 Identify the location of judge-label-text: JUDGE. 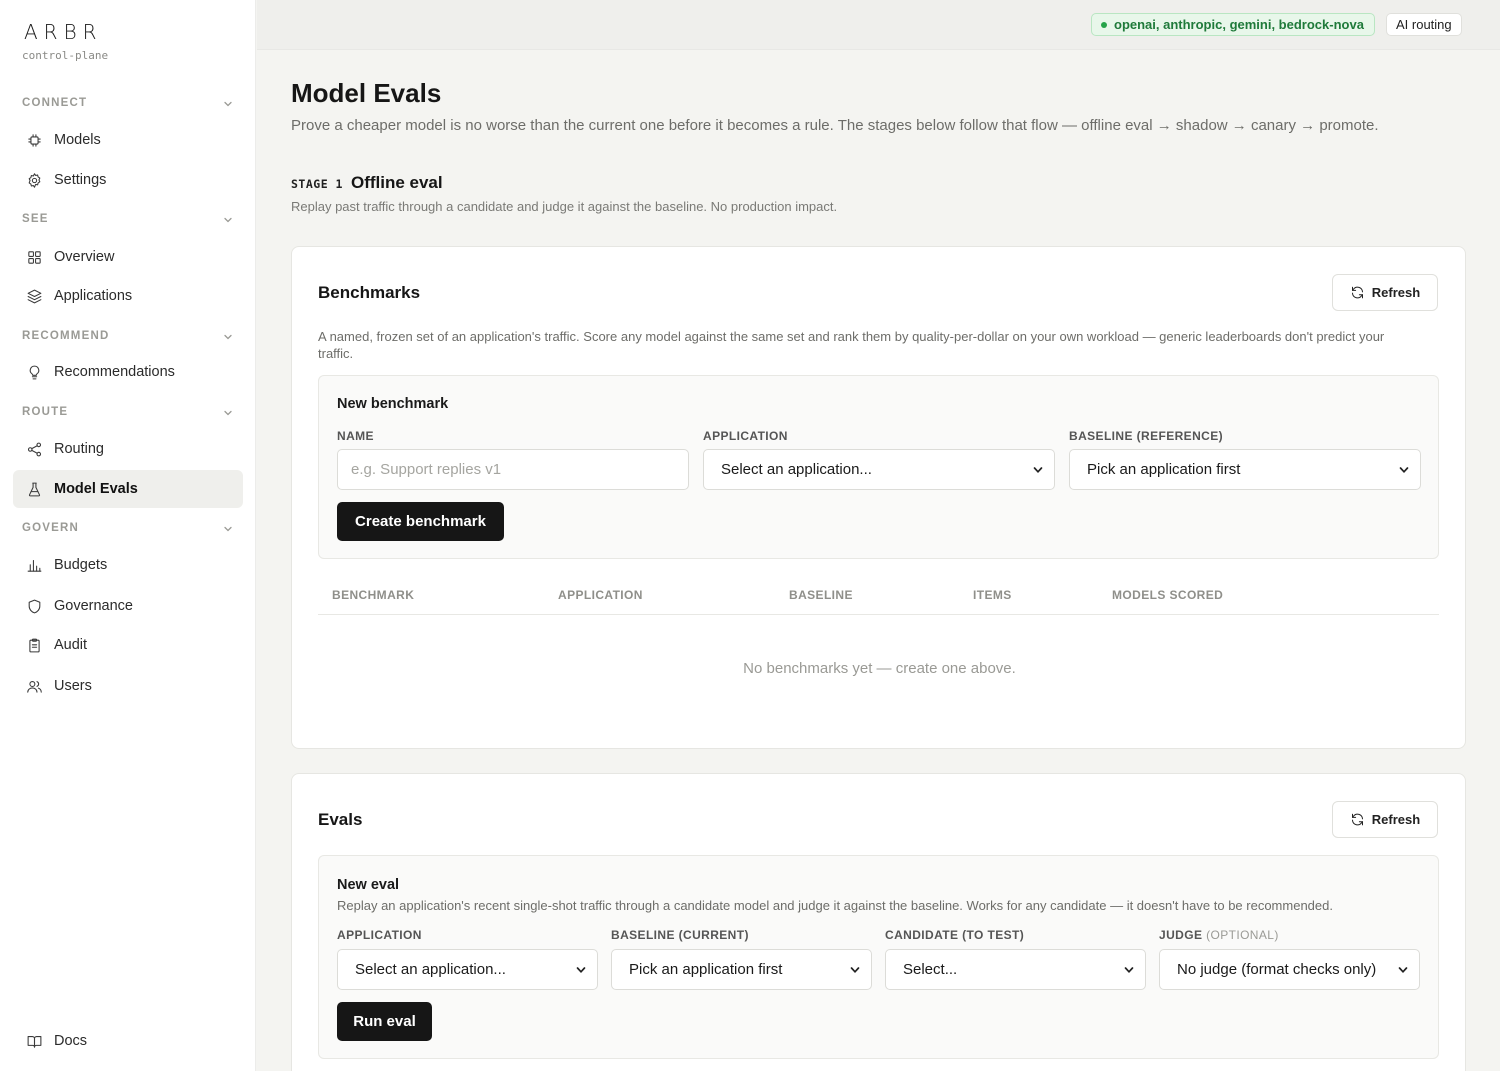
(1181, 935).